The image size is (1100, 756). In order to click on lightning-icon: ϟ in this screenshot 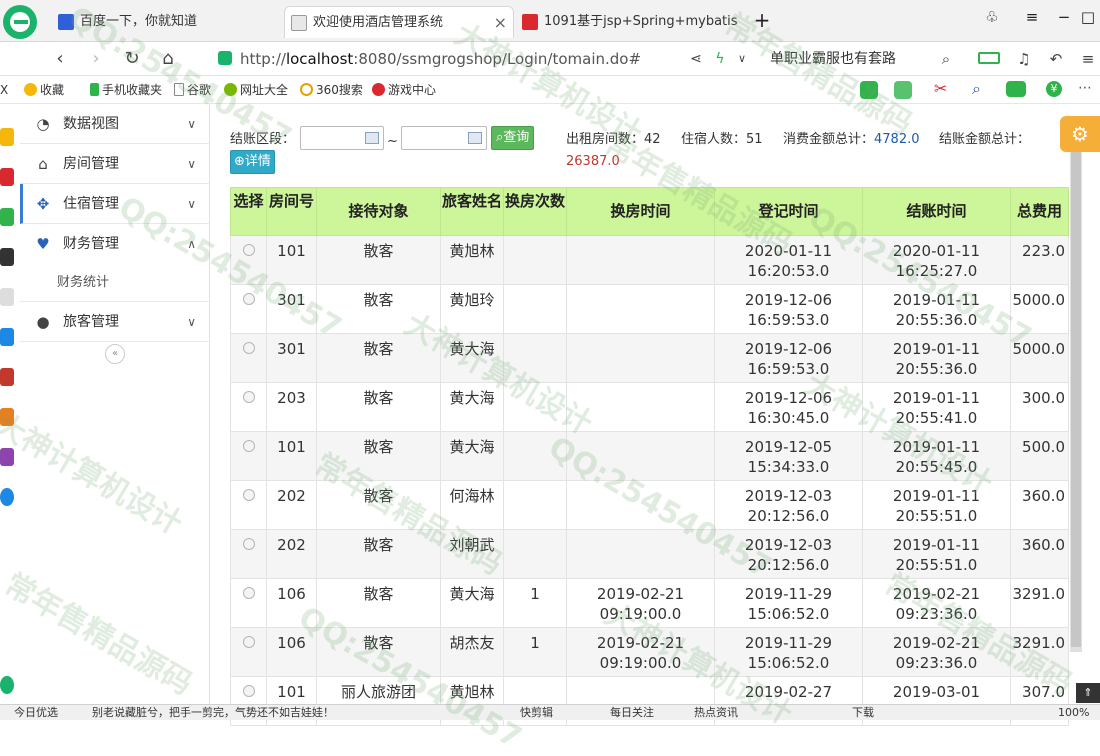, I will do `click(720, 59)`.